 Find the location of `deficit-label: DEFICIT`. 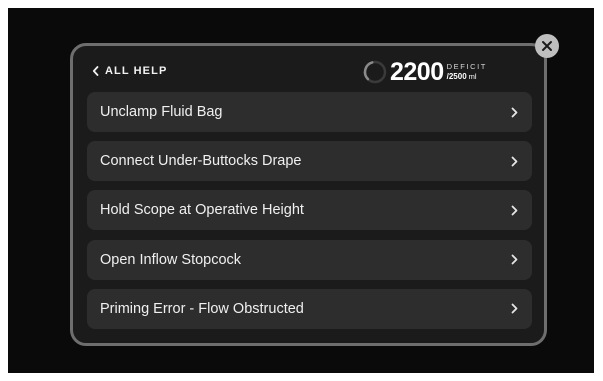

deficit-label: DEFICIT is located at coordinates (466, 67).